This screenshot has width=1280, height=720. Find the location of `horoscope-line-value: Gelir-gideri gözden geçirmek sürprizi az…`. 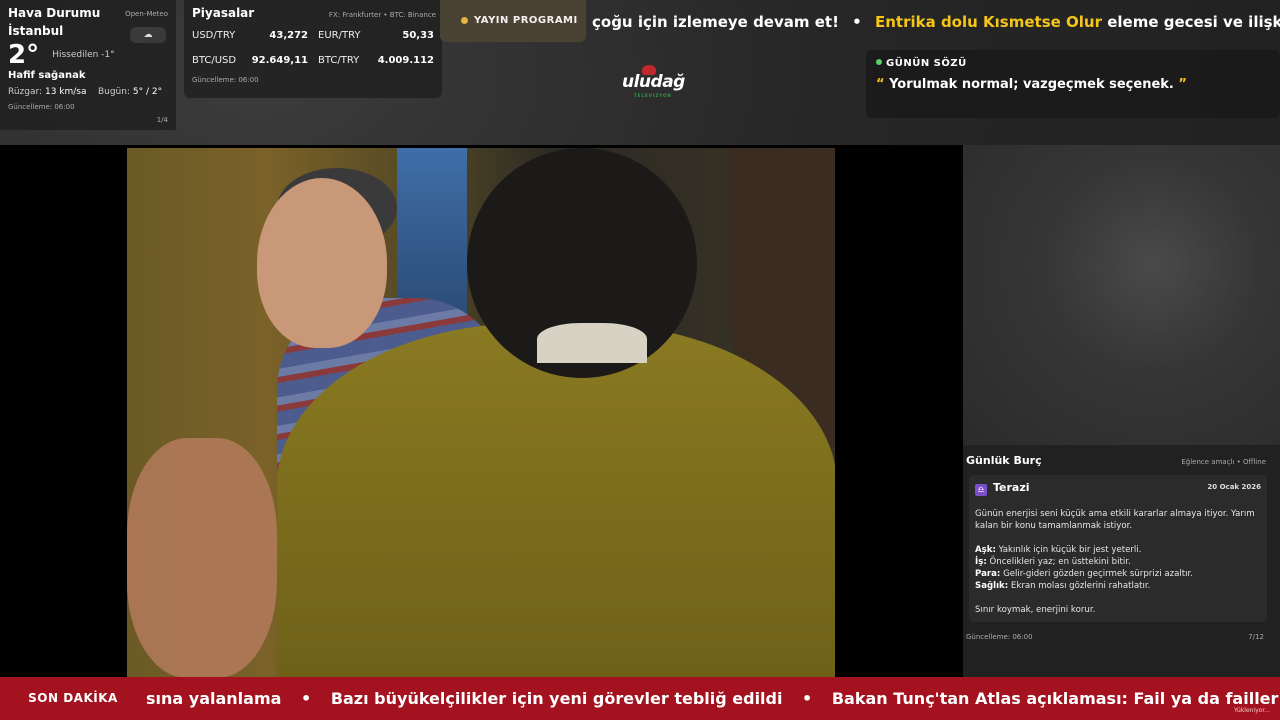

horoscope-line-value: Gelir-gideri gözden geçirmek sürprizi az… is located at coordinates (1098, 574).